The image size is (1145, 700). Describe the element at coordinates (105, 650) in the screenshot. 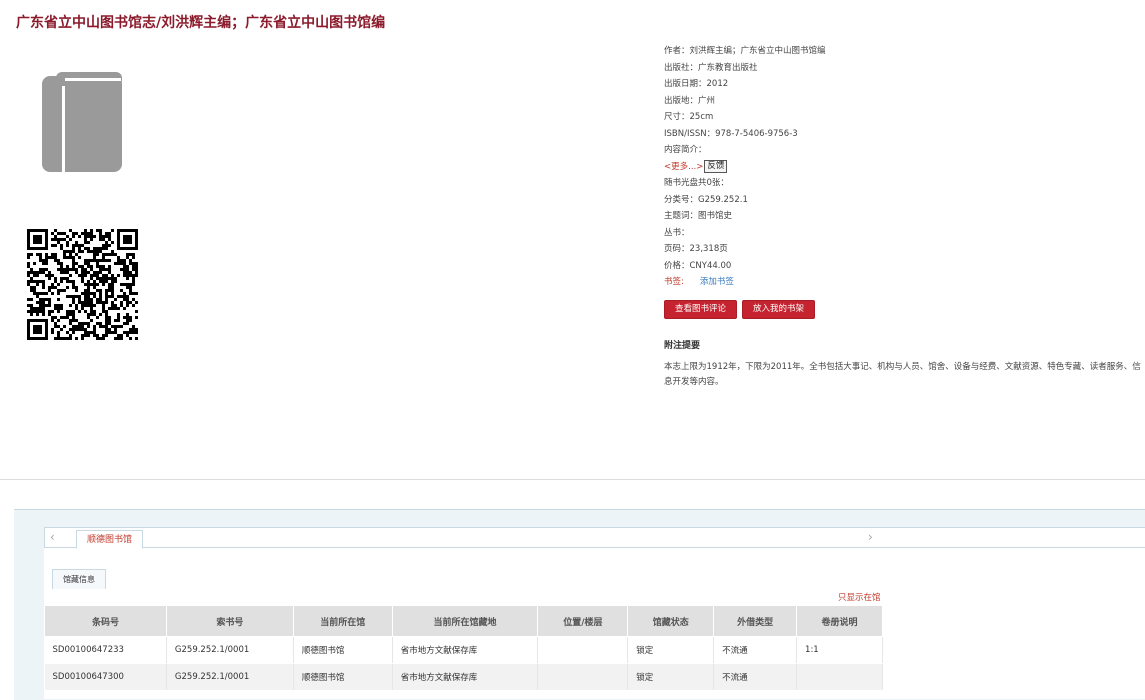

I see `table-cell: SD00100647233` at that location.